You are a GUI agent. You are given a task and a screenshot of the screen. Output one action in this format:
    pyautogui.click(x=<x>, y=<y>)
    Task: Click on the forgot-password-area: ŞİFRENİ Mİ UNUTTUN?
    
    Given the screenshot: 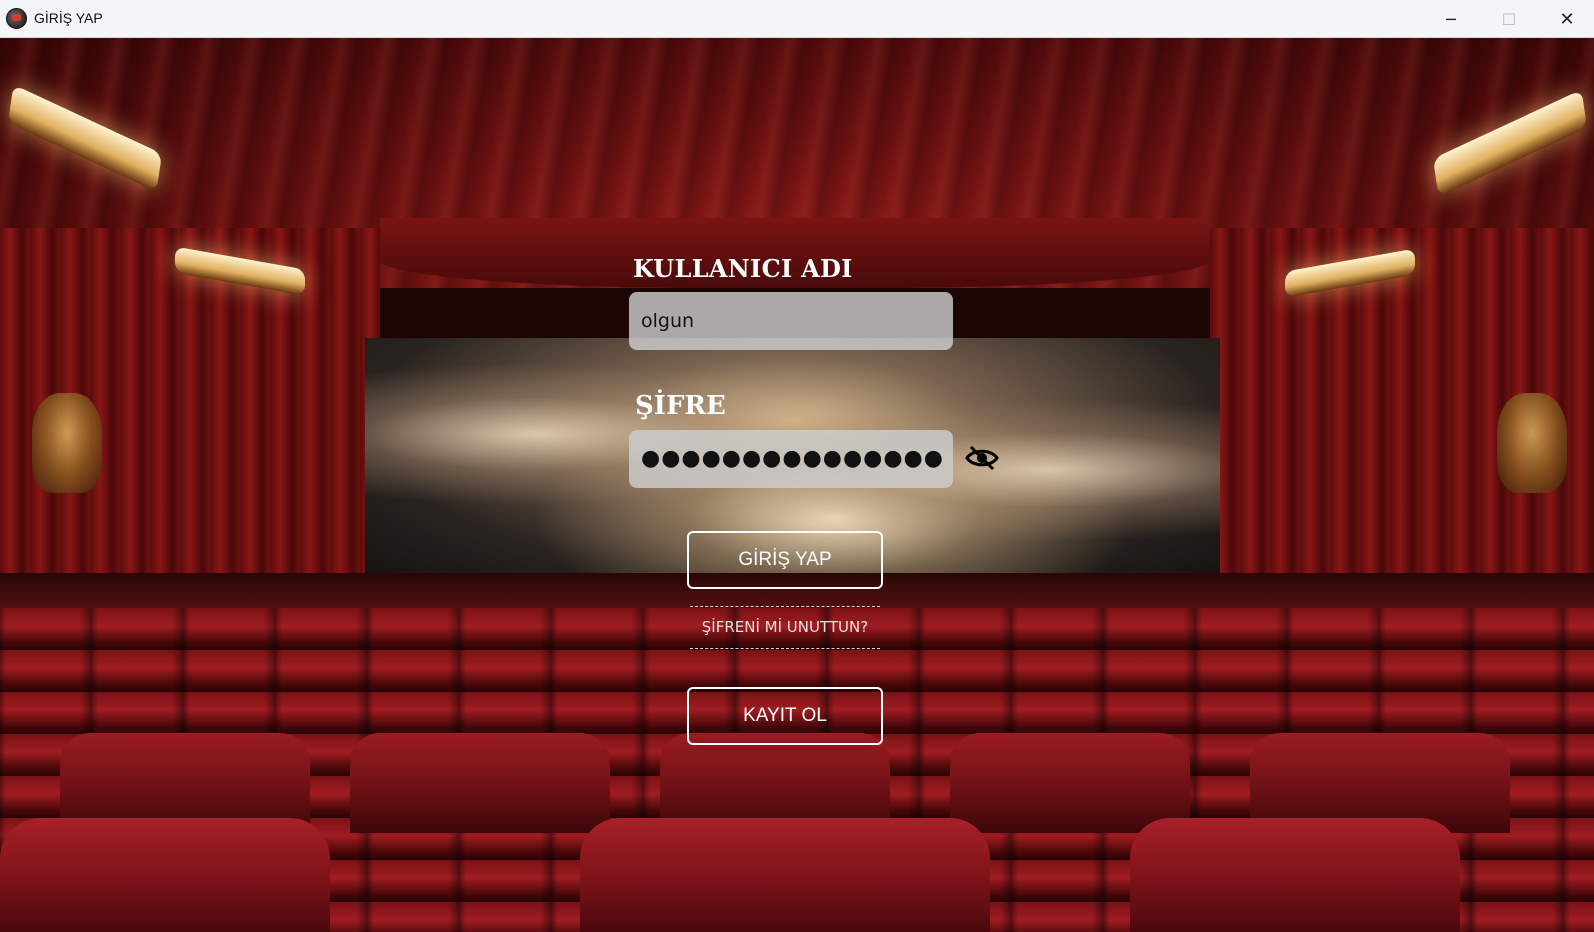 What is the action you would take?
    pyautogui.click(x=785, y=626)
    